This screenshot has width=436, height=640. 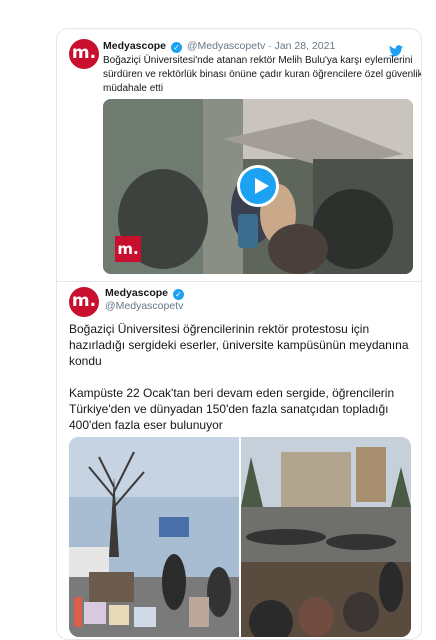 I want to click on photo-campus-square, so click(x=326, y=537).